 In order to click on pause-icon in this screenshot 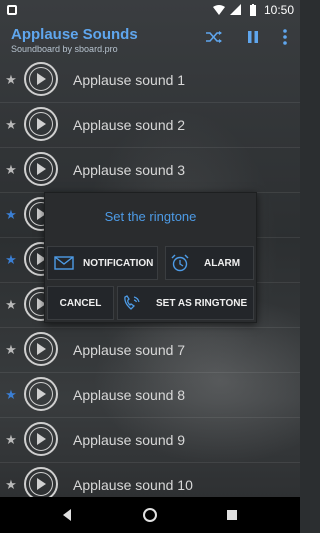, I will do `click(253, 39)`.